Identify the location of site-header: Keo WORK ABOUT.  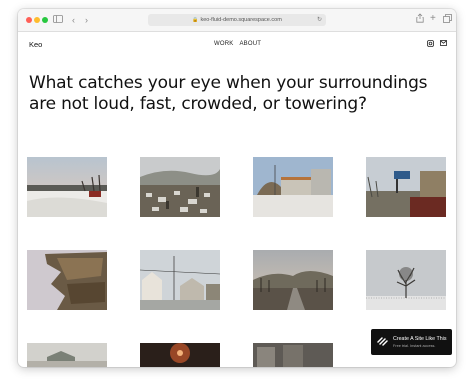
(237, 44).